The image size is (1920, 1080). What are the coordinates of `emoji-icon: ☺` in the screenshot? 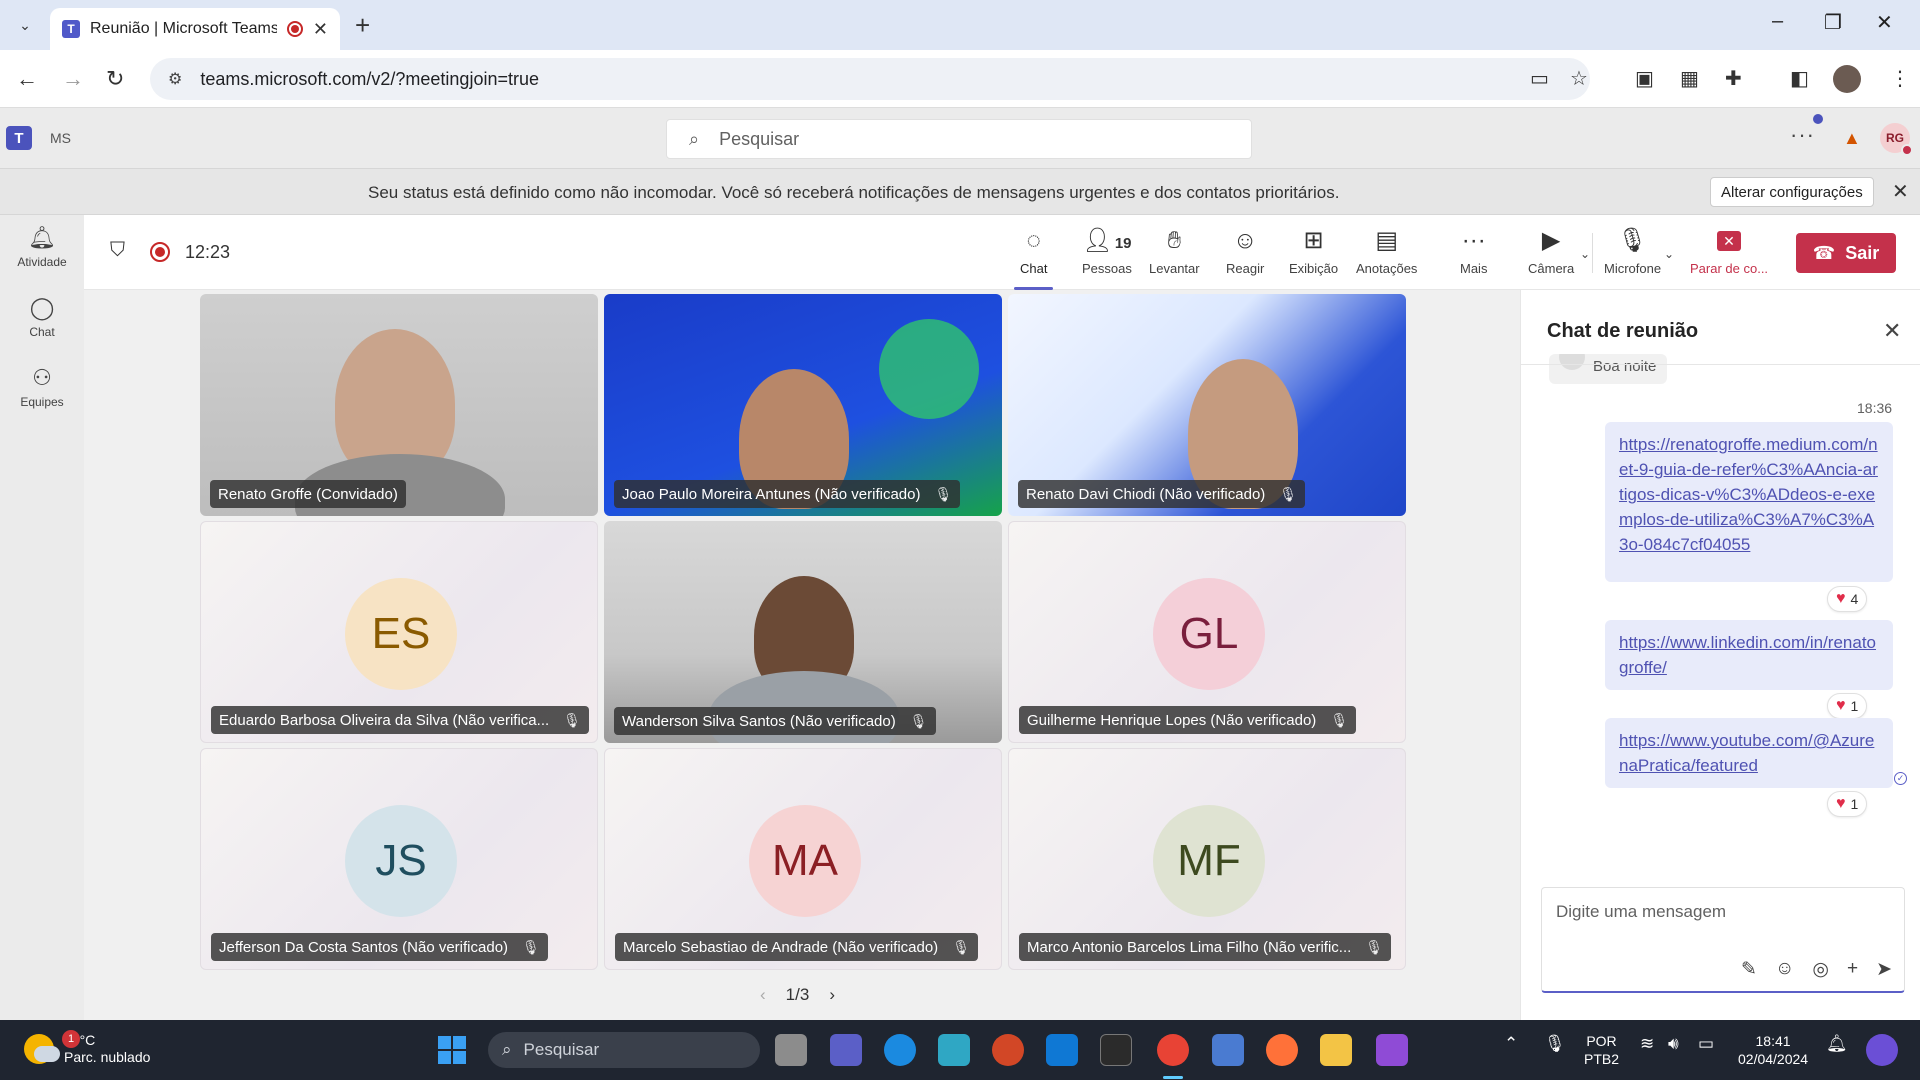 It's located at (1784, 969).